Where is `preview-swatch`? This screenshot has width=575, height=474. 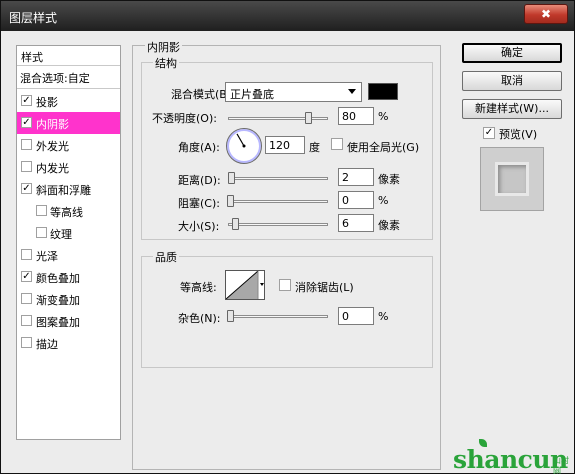 preview-swatch is located at coordinates (512, 179).